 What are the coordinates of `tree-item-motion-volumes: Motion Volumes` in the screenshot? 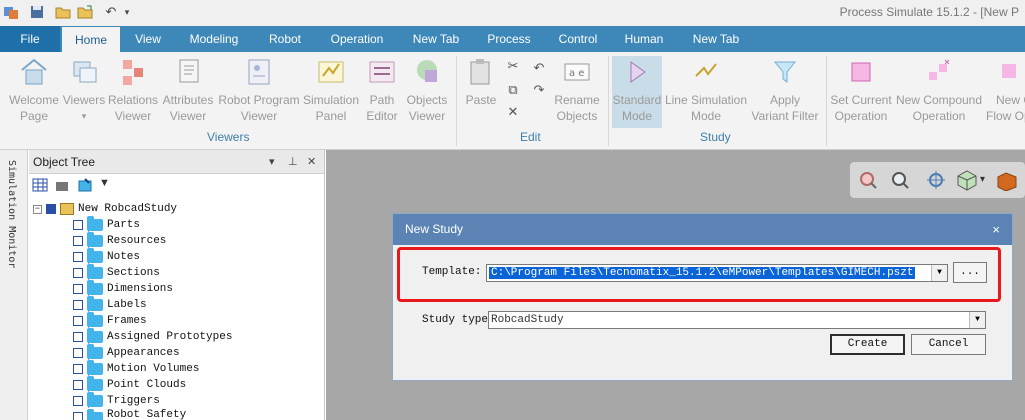 It's located at (136, 368).